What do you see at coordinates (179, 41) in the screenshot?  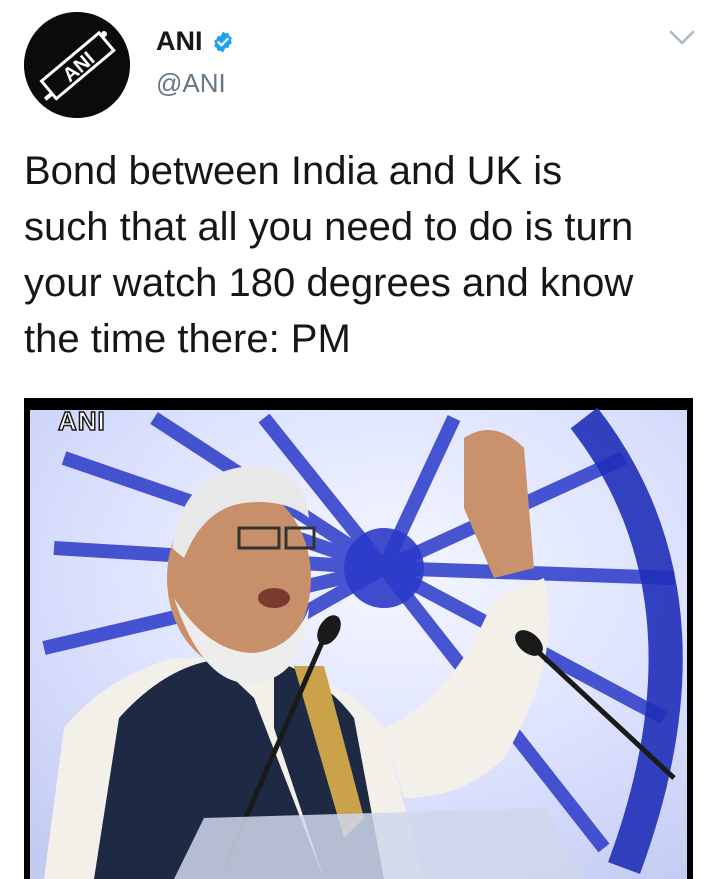 I see `author-display-name: ANI` at bounding box center [179, 41].